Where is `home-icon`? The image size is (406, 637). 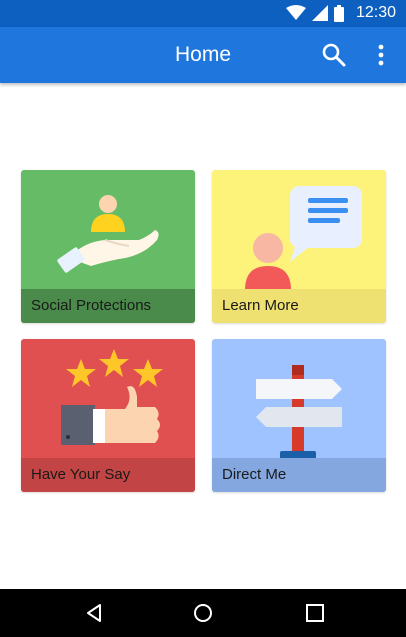
home-icon is located at coordinates (203, 613).